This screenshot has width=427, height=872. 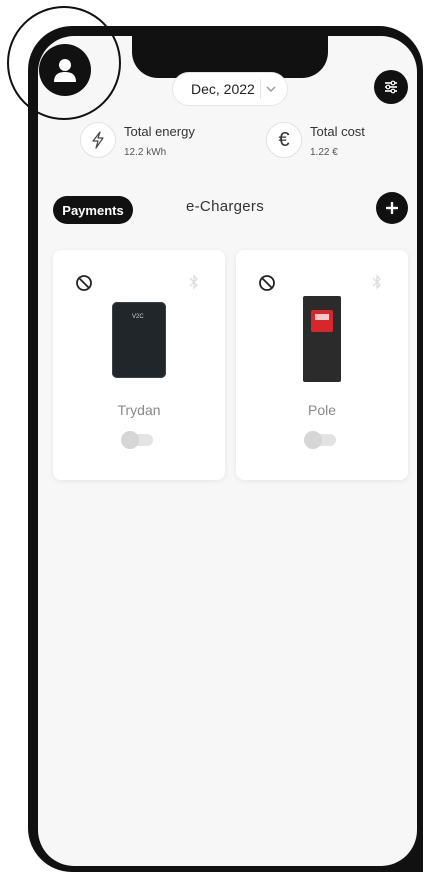 I want to click on plus-icon, so click(x=392, y=208).